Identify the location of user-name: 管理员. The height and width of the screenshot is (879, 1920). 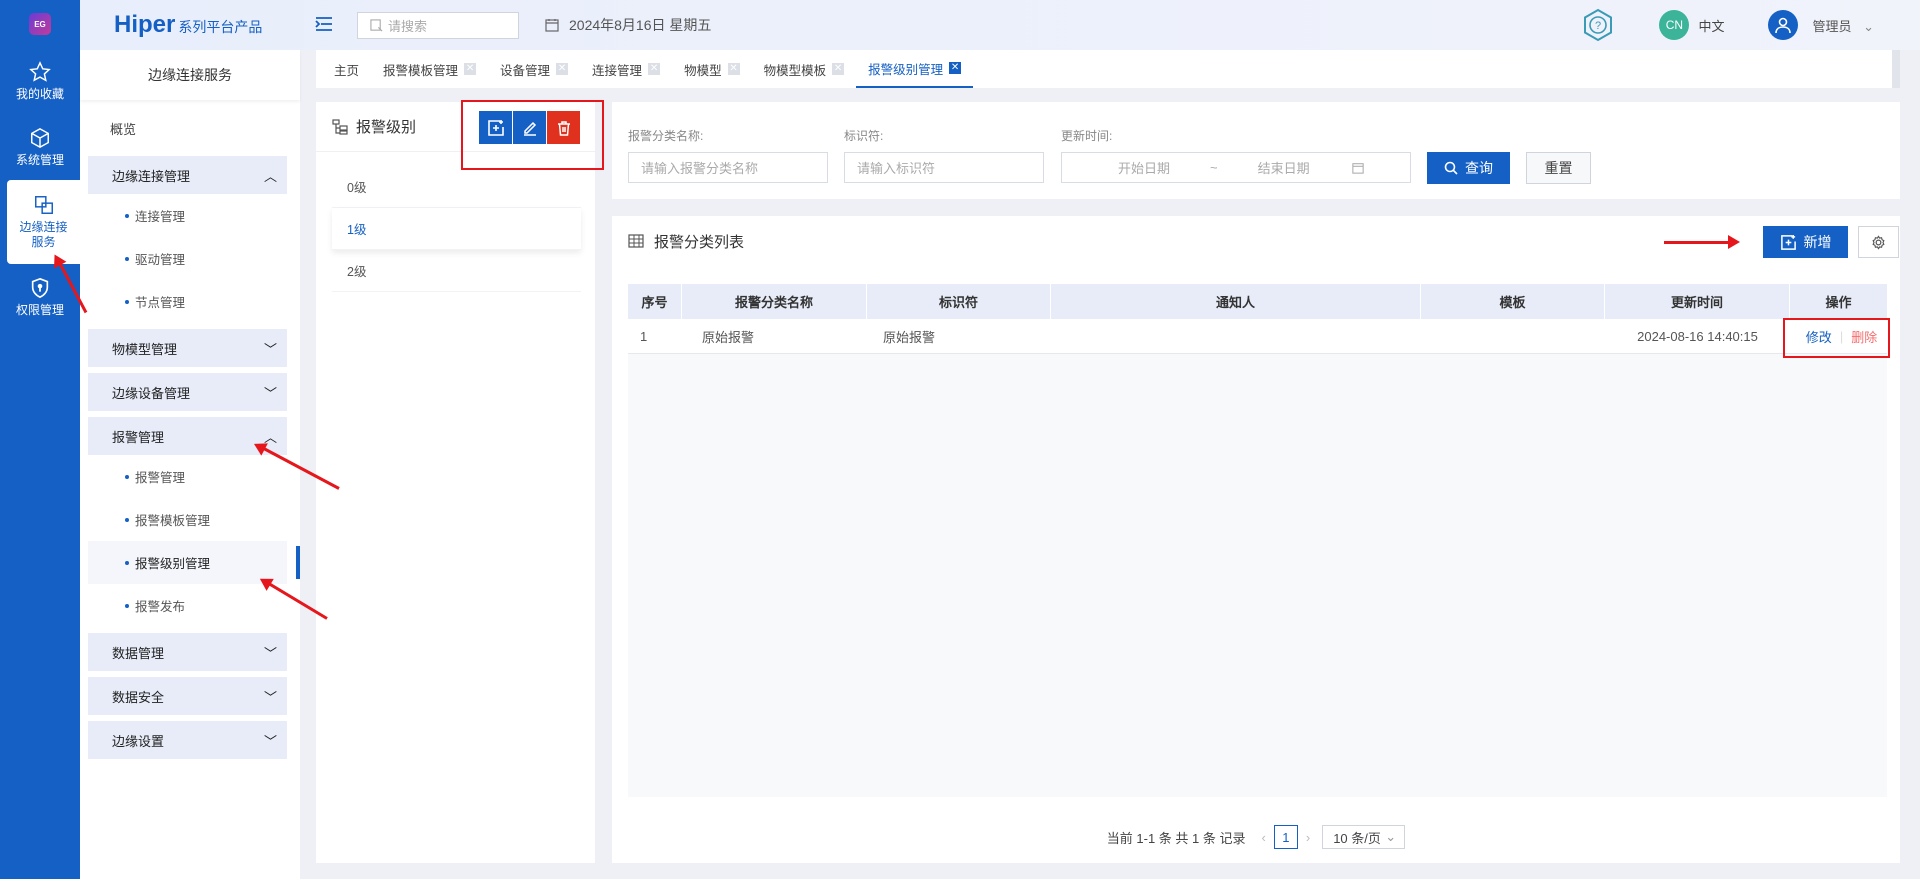
(1832, 26).